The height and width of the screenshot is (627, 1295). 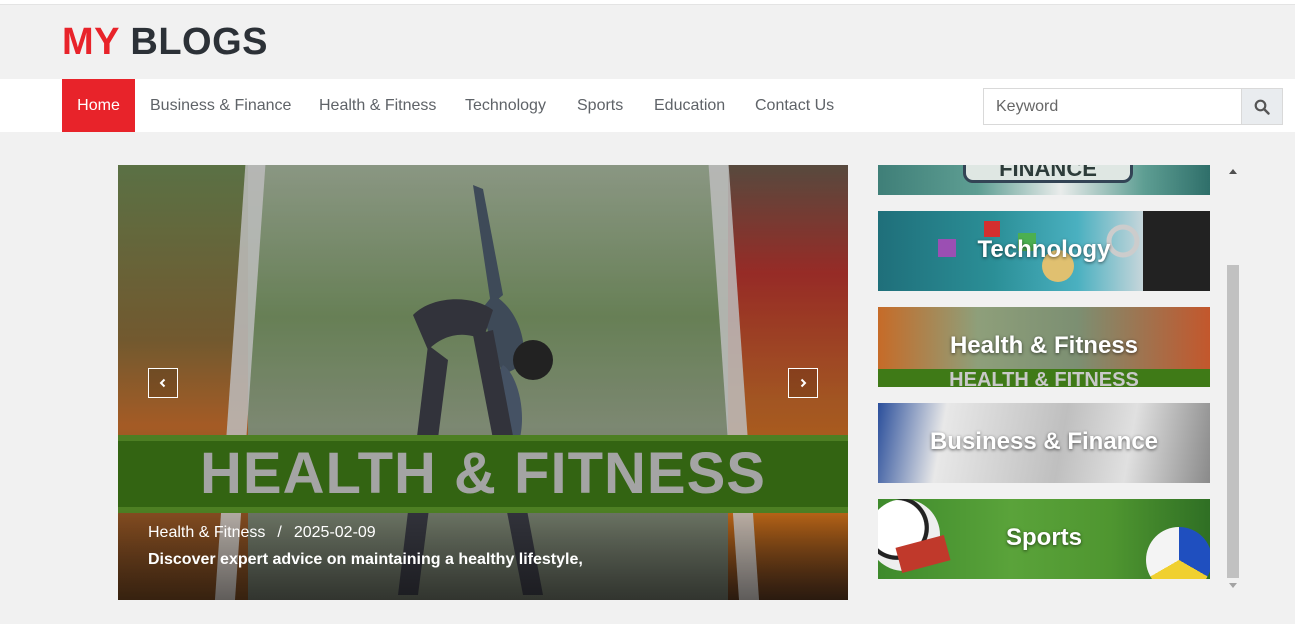 What do you see at coordinates (1112, 106) in the screenshot?
I see `search-input` at bounding box center [1112, 106].